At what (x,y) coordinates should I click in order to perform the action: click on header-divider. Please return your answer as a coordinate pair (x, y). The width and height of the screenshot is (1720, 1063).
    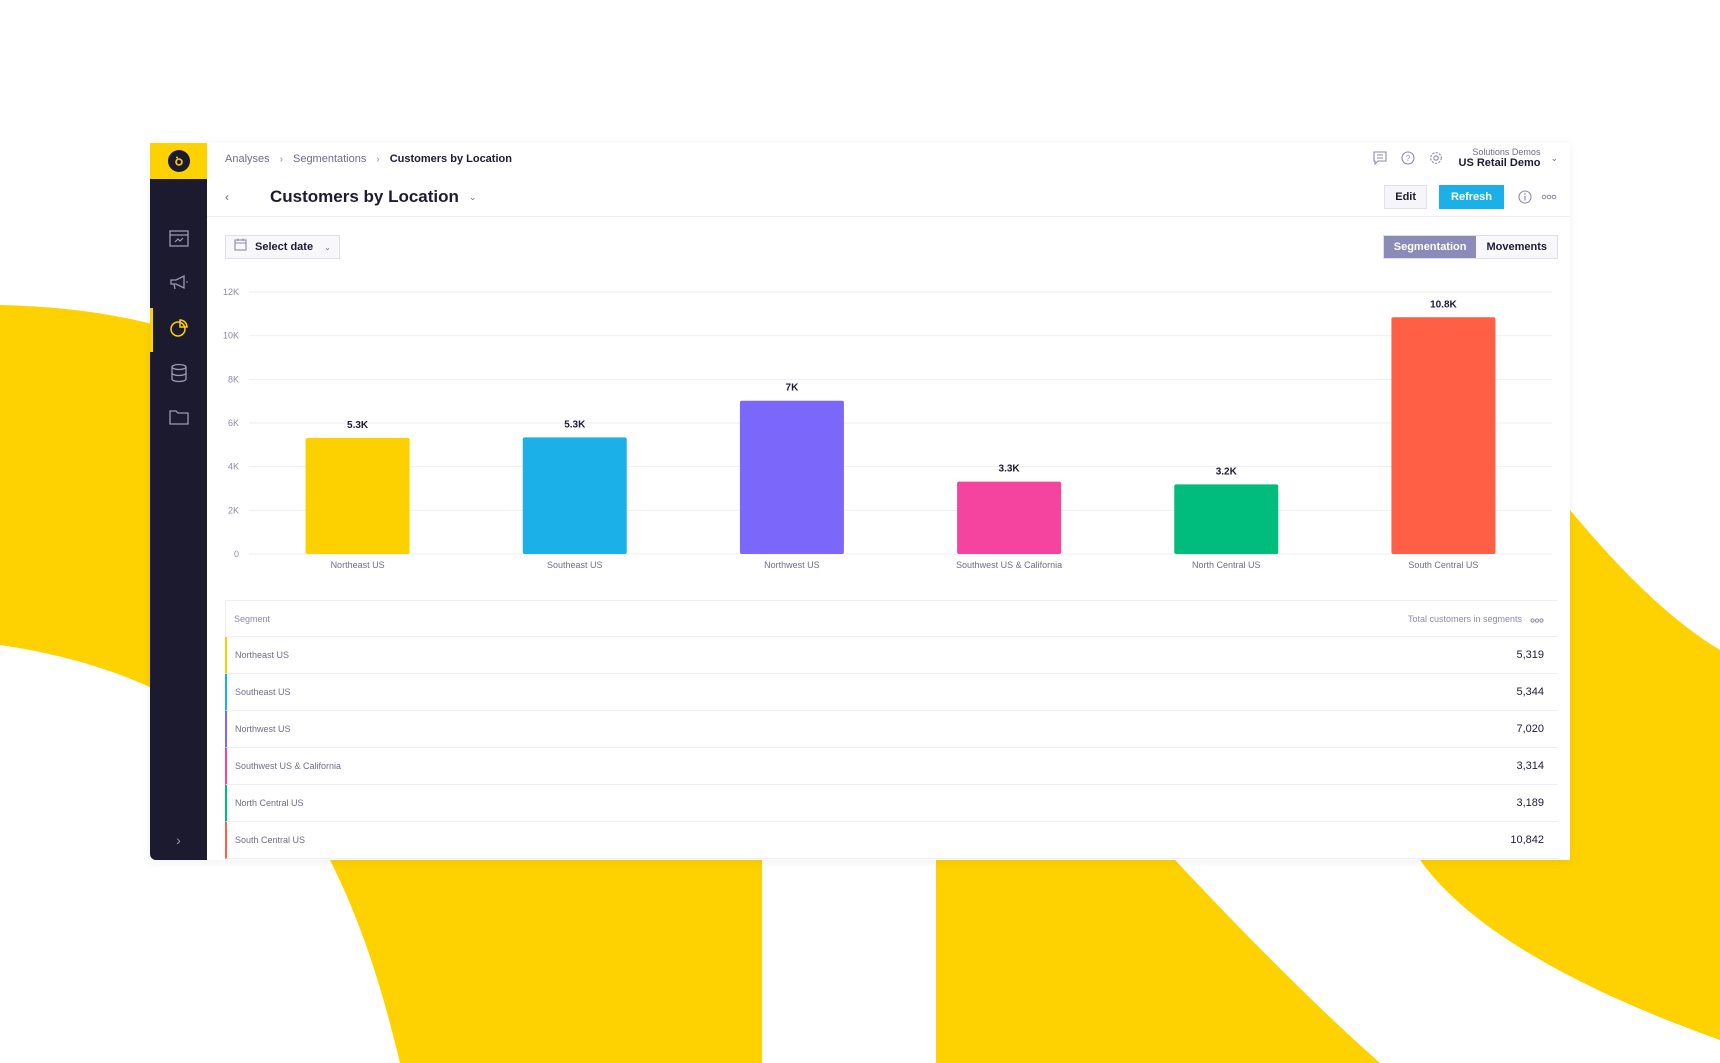
    Looking at the image, I should click on (888, 216).